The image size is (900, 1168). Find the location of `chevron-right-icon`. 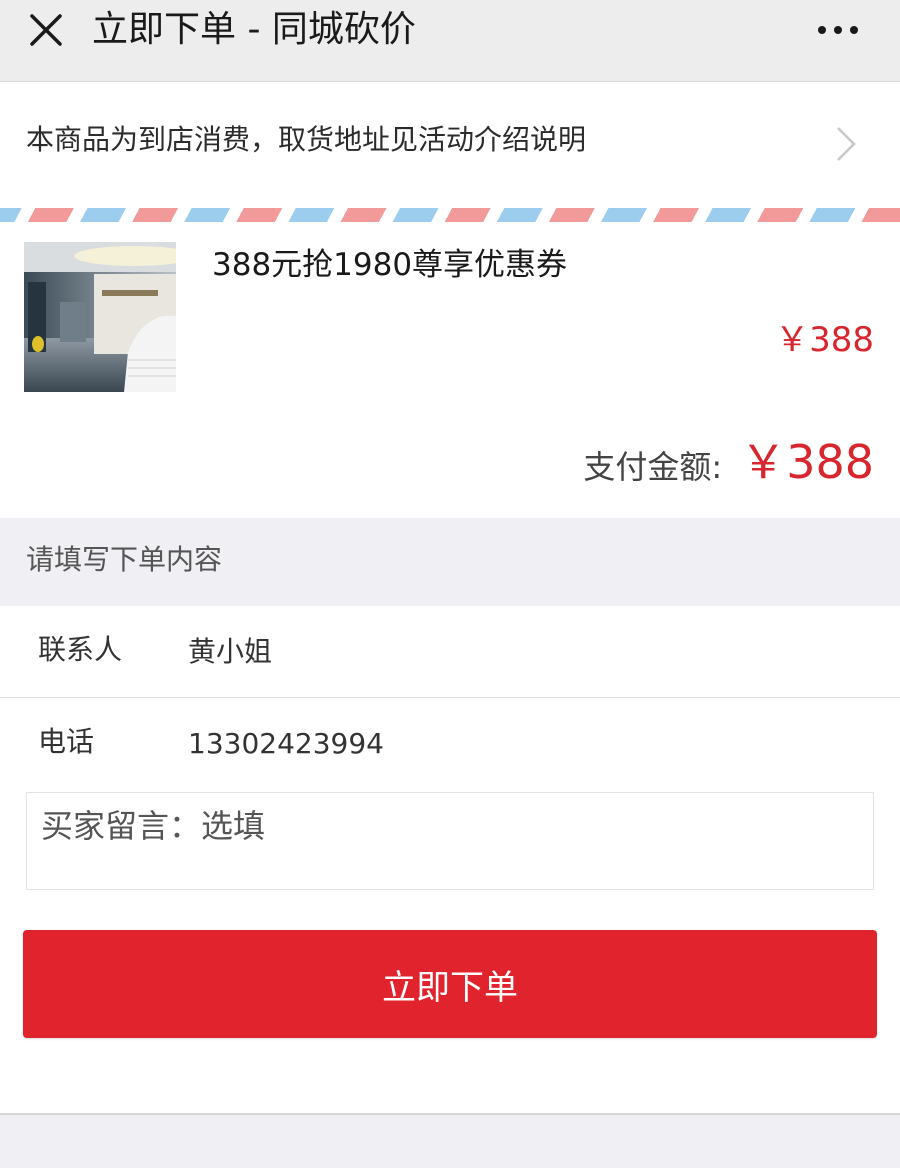

chevron-right-icon is located at coordinates (846, 144).